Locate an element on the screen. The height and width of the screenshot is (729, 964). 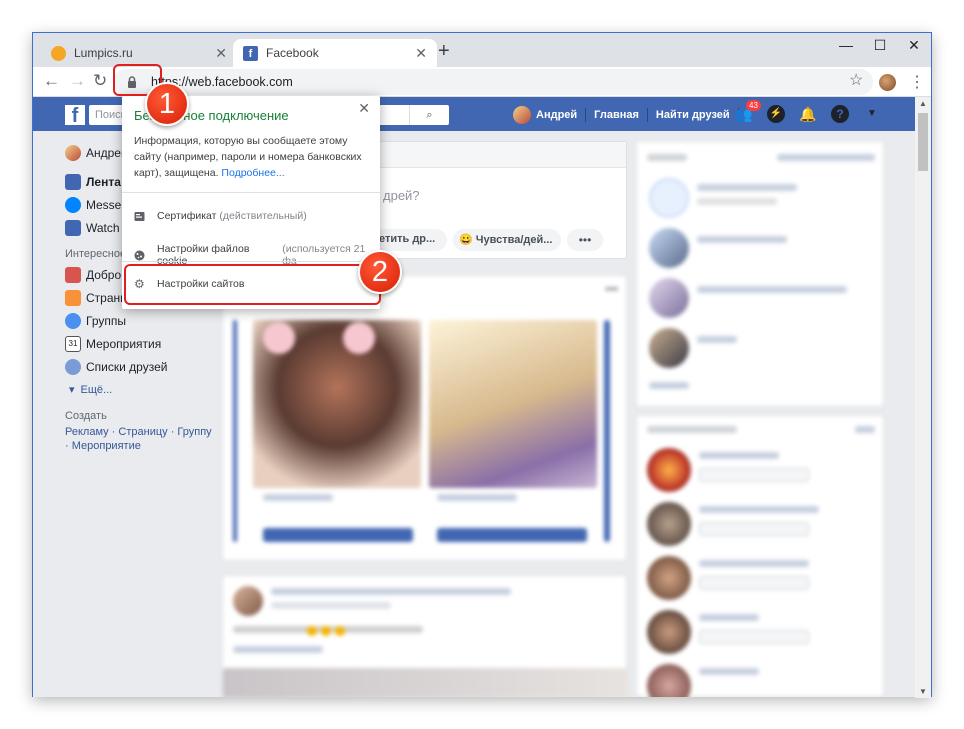
stories-links is located at coordinates (826, 157).